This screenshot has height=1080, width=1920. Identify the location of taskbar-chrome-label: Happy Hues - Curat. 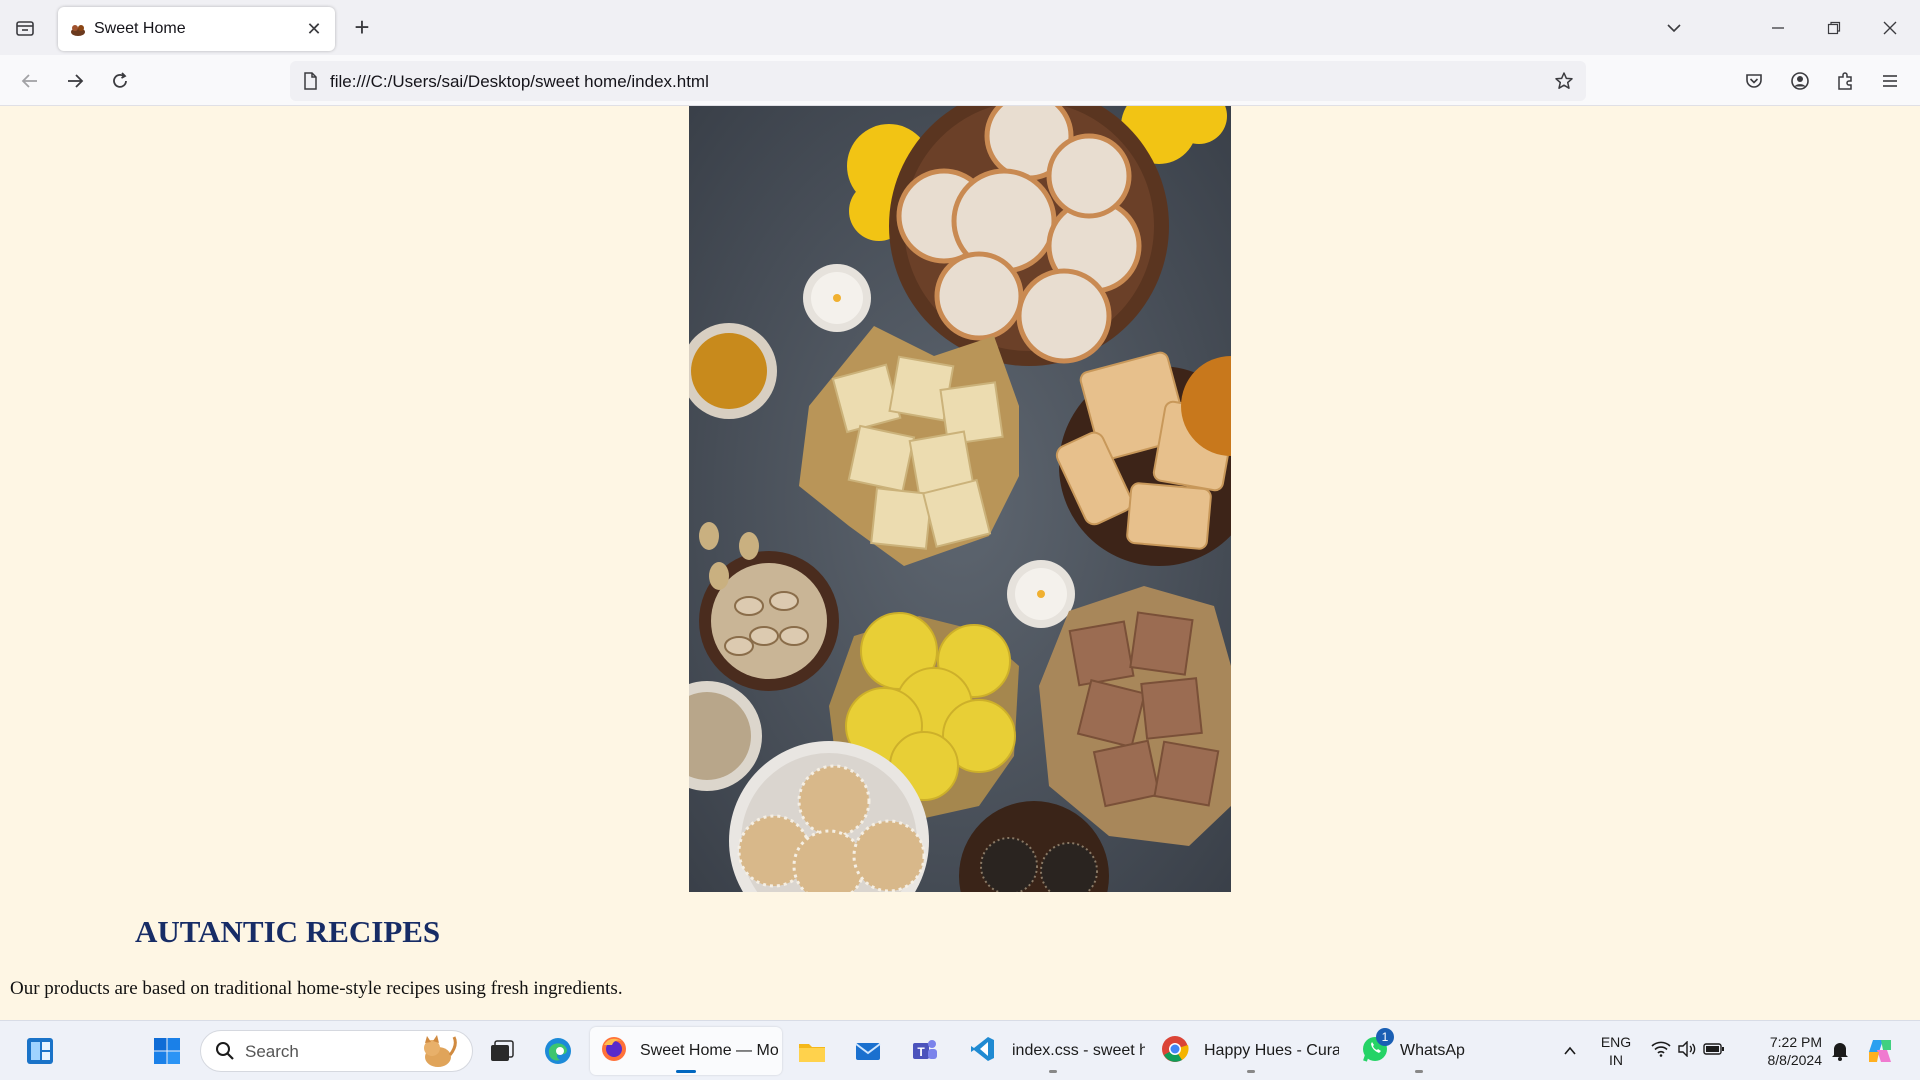
(1271, 1050).